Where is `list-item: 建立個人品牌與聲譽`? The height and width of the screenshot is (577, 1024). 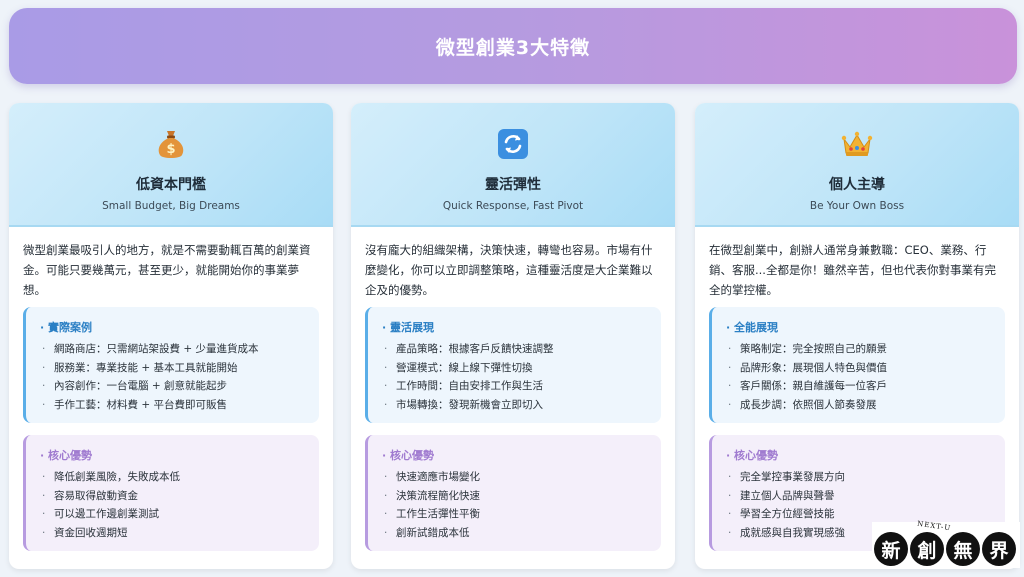
list-item: 建立個人品牌與聲譽 is located at coordinates (859, 496).